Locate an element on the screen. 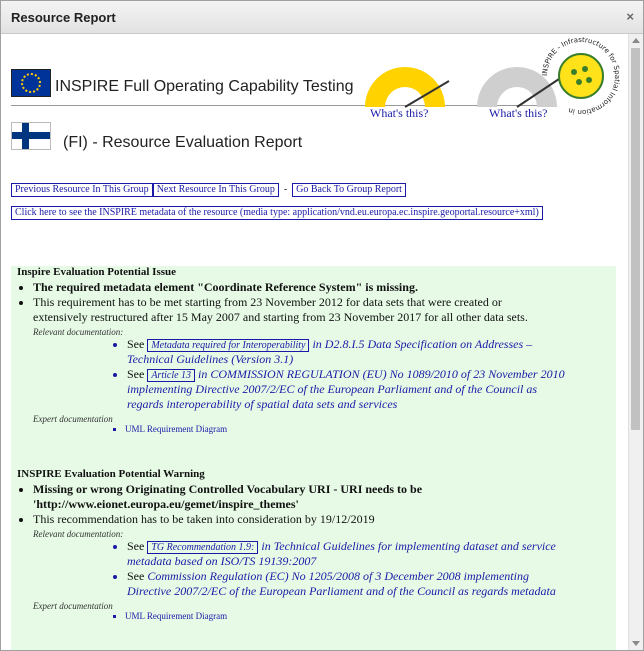 The image size is (644, 651). vertical-scrollbar is located at coordinates (635, 342).